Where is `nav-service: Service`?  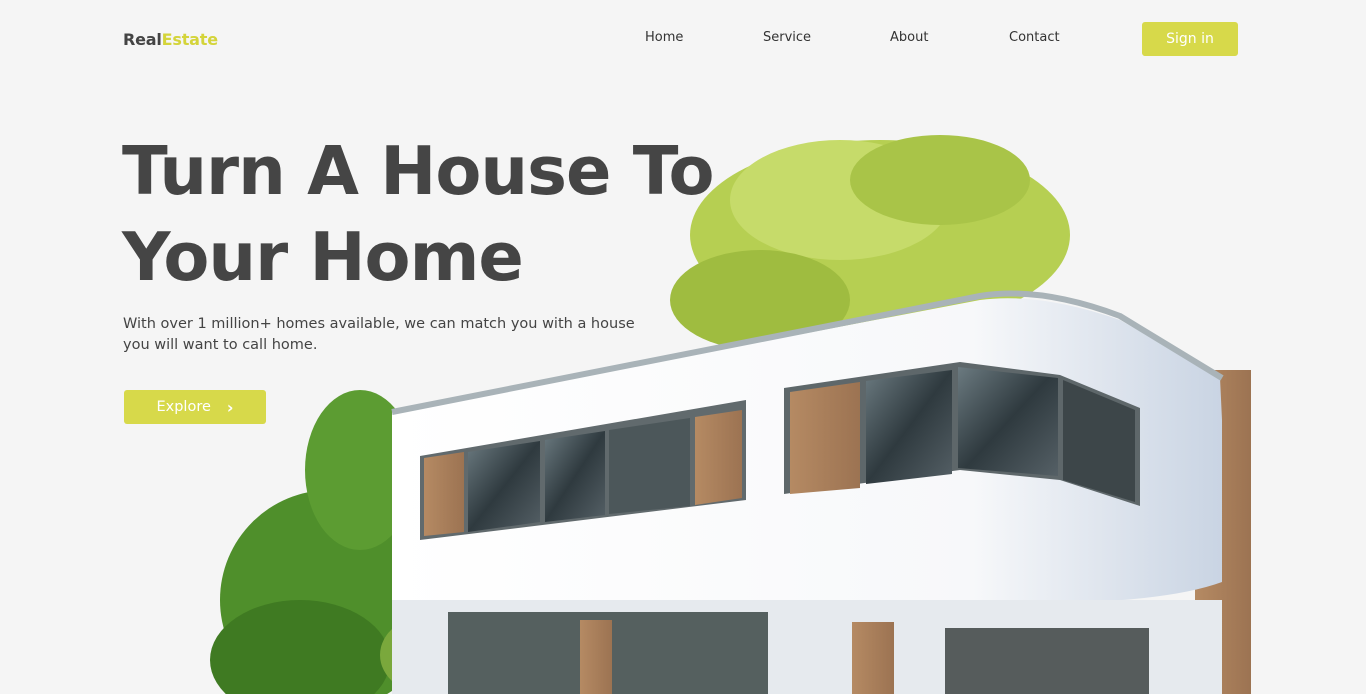 nav-service: Service is located at coordinates (787, 37).